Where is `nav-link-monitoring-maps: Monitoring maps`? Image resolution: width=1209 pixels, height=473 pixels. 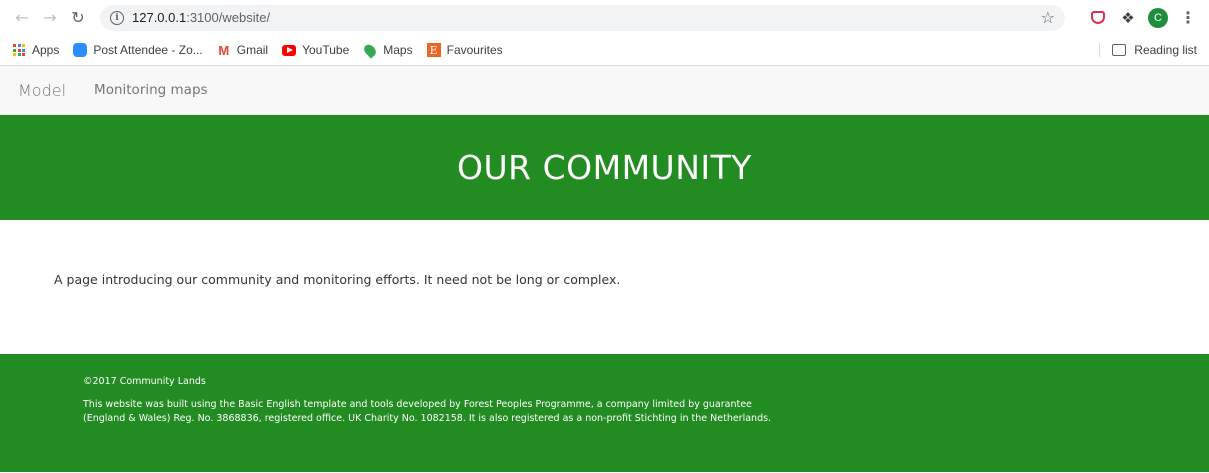 nav-link-monitoring-maps: Monitoring maps is located at coordinates (151, 90).